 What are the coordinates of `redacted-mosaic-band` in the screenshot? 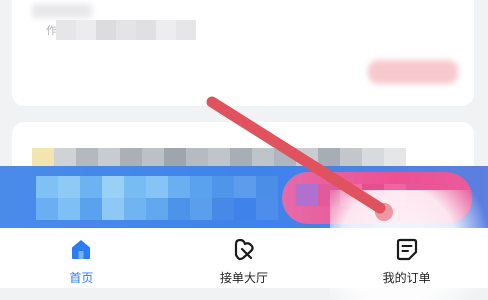 It's located at (157, 187).